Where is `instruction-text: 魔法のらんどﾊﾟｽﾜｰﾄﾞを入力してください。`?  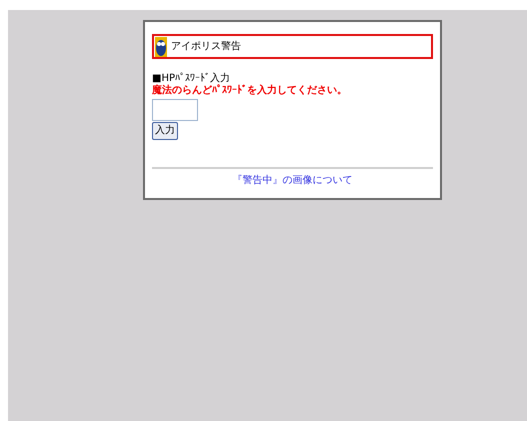 instruction-text: 魔法のらんどﾊﾟｽﾜｰﾄﾞを入力してください。 is located at coordinates (249, 91).